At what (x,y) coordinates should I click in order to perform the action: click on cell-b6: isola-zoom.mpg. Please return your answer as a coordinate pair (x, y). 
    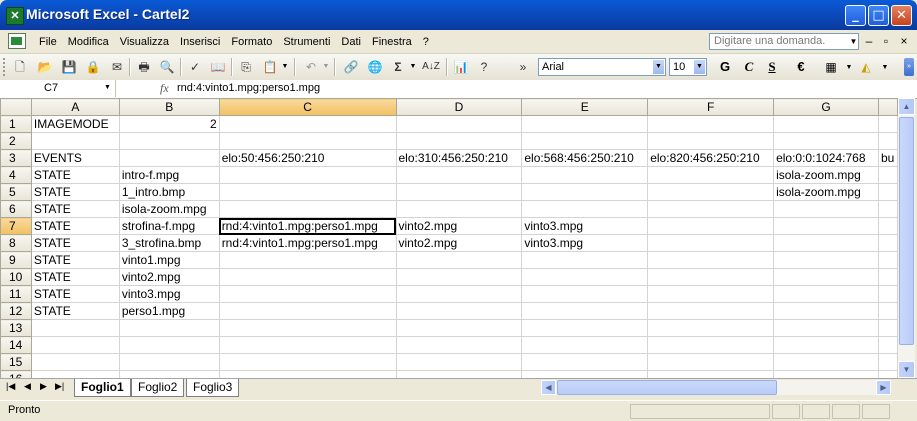
    Looking at the image, I should click on (169, 209).